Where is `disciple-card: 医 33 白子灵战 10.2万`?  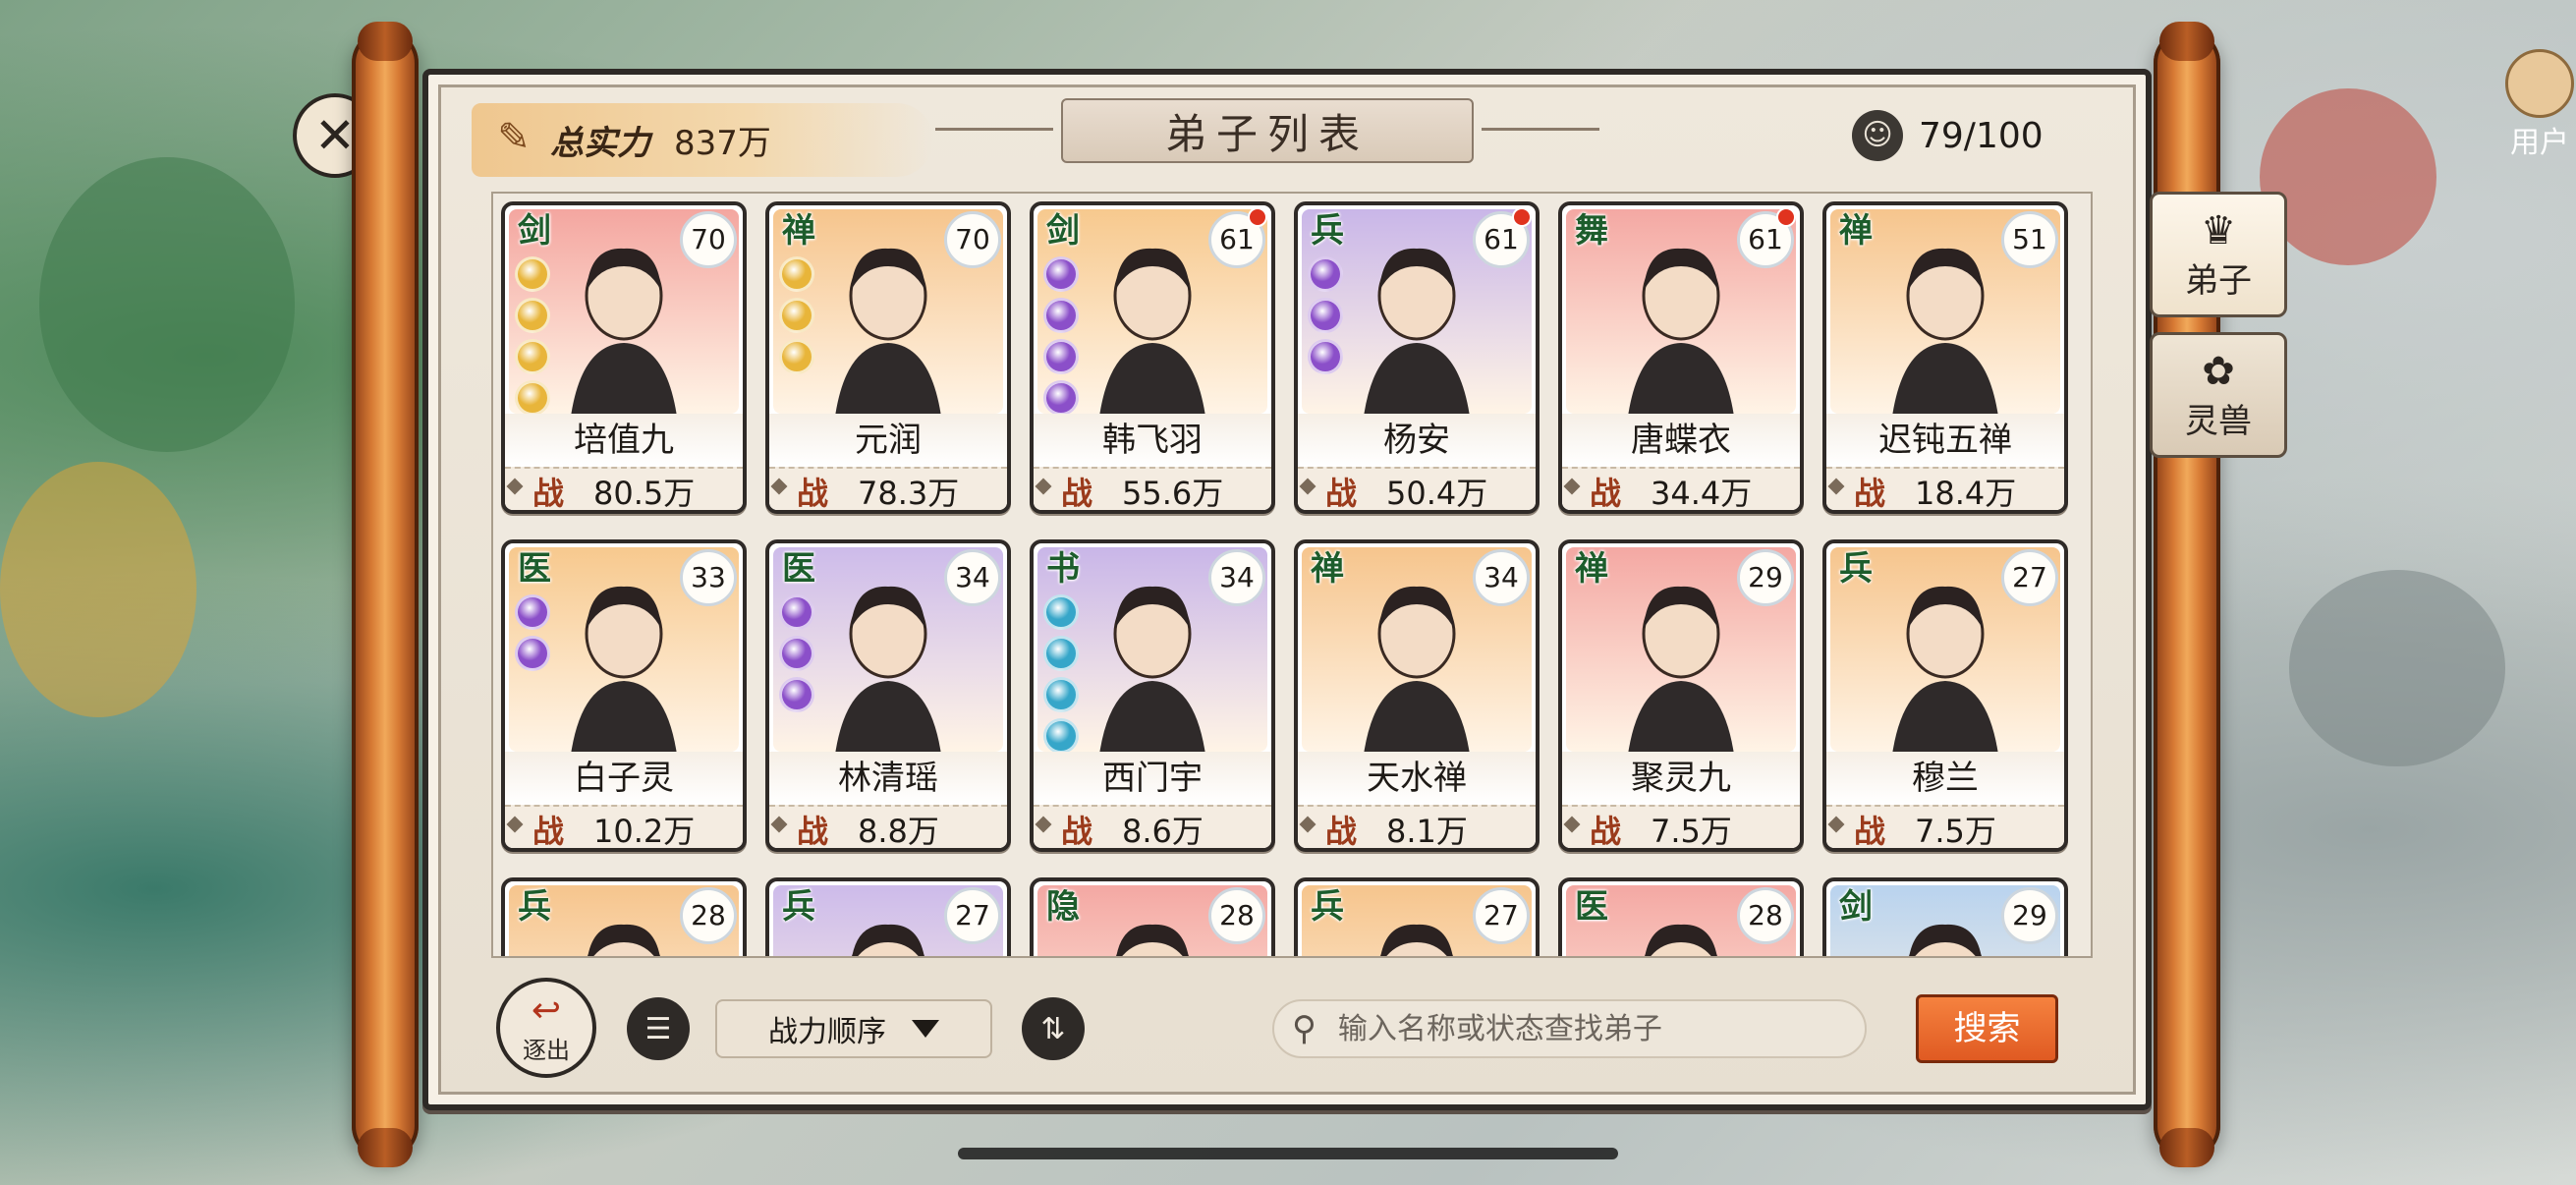
disciple-card: 医 33 白子灵战 10.2万 is located at coordinates (624, 695).